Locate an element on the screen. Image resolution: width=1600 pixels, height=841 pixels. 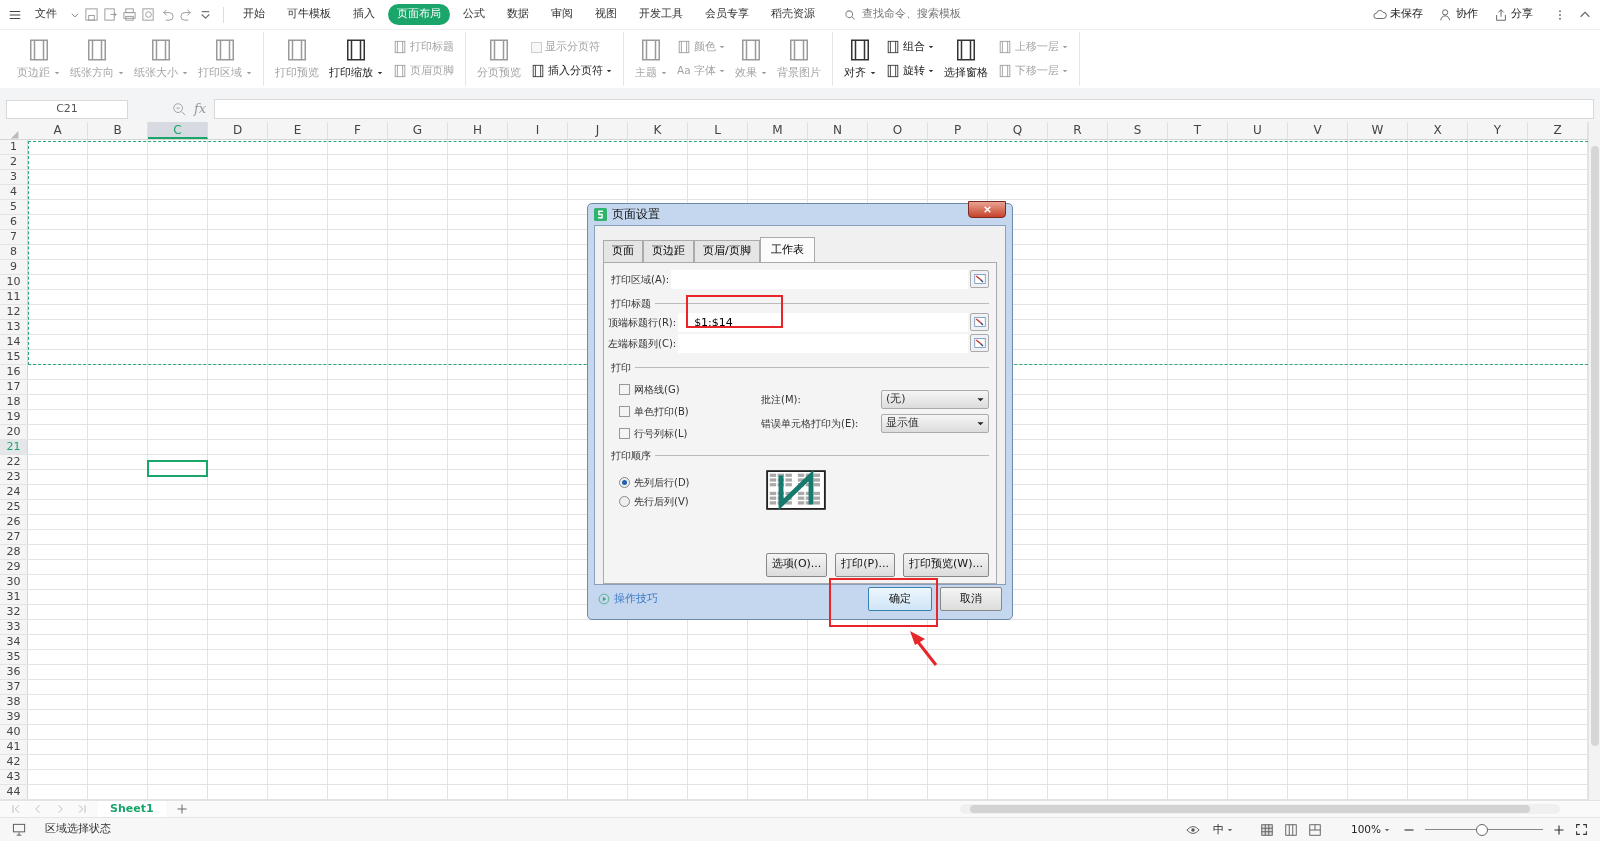
print-icon is located at coordinates (129, 14).